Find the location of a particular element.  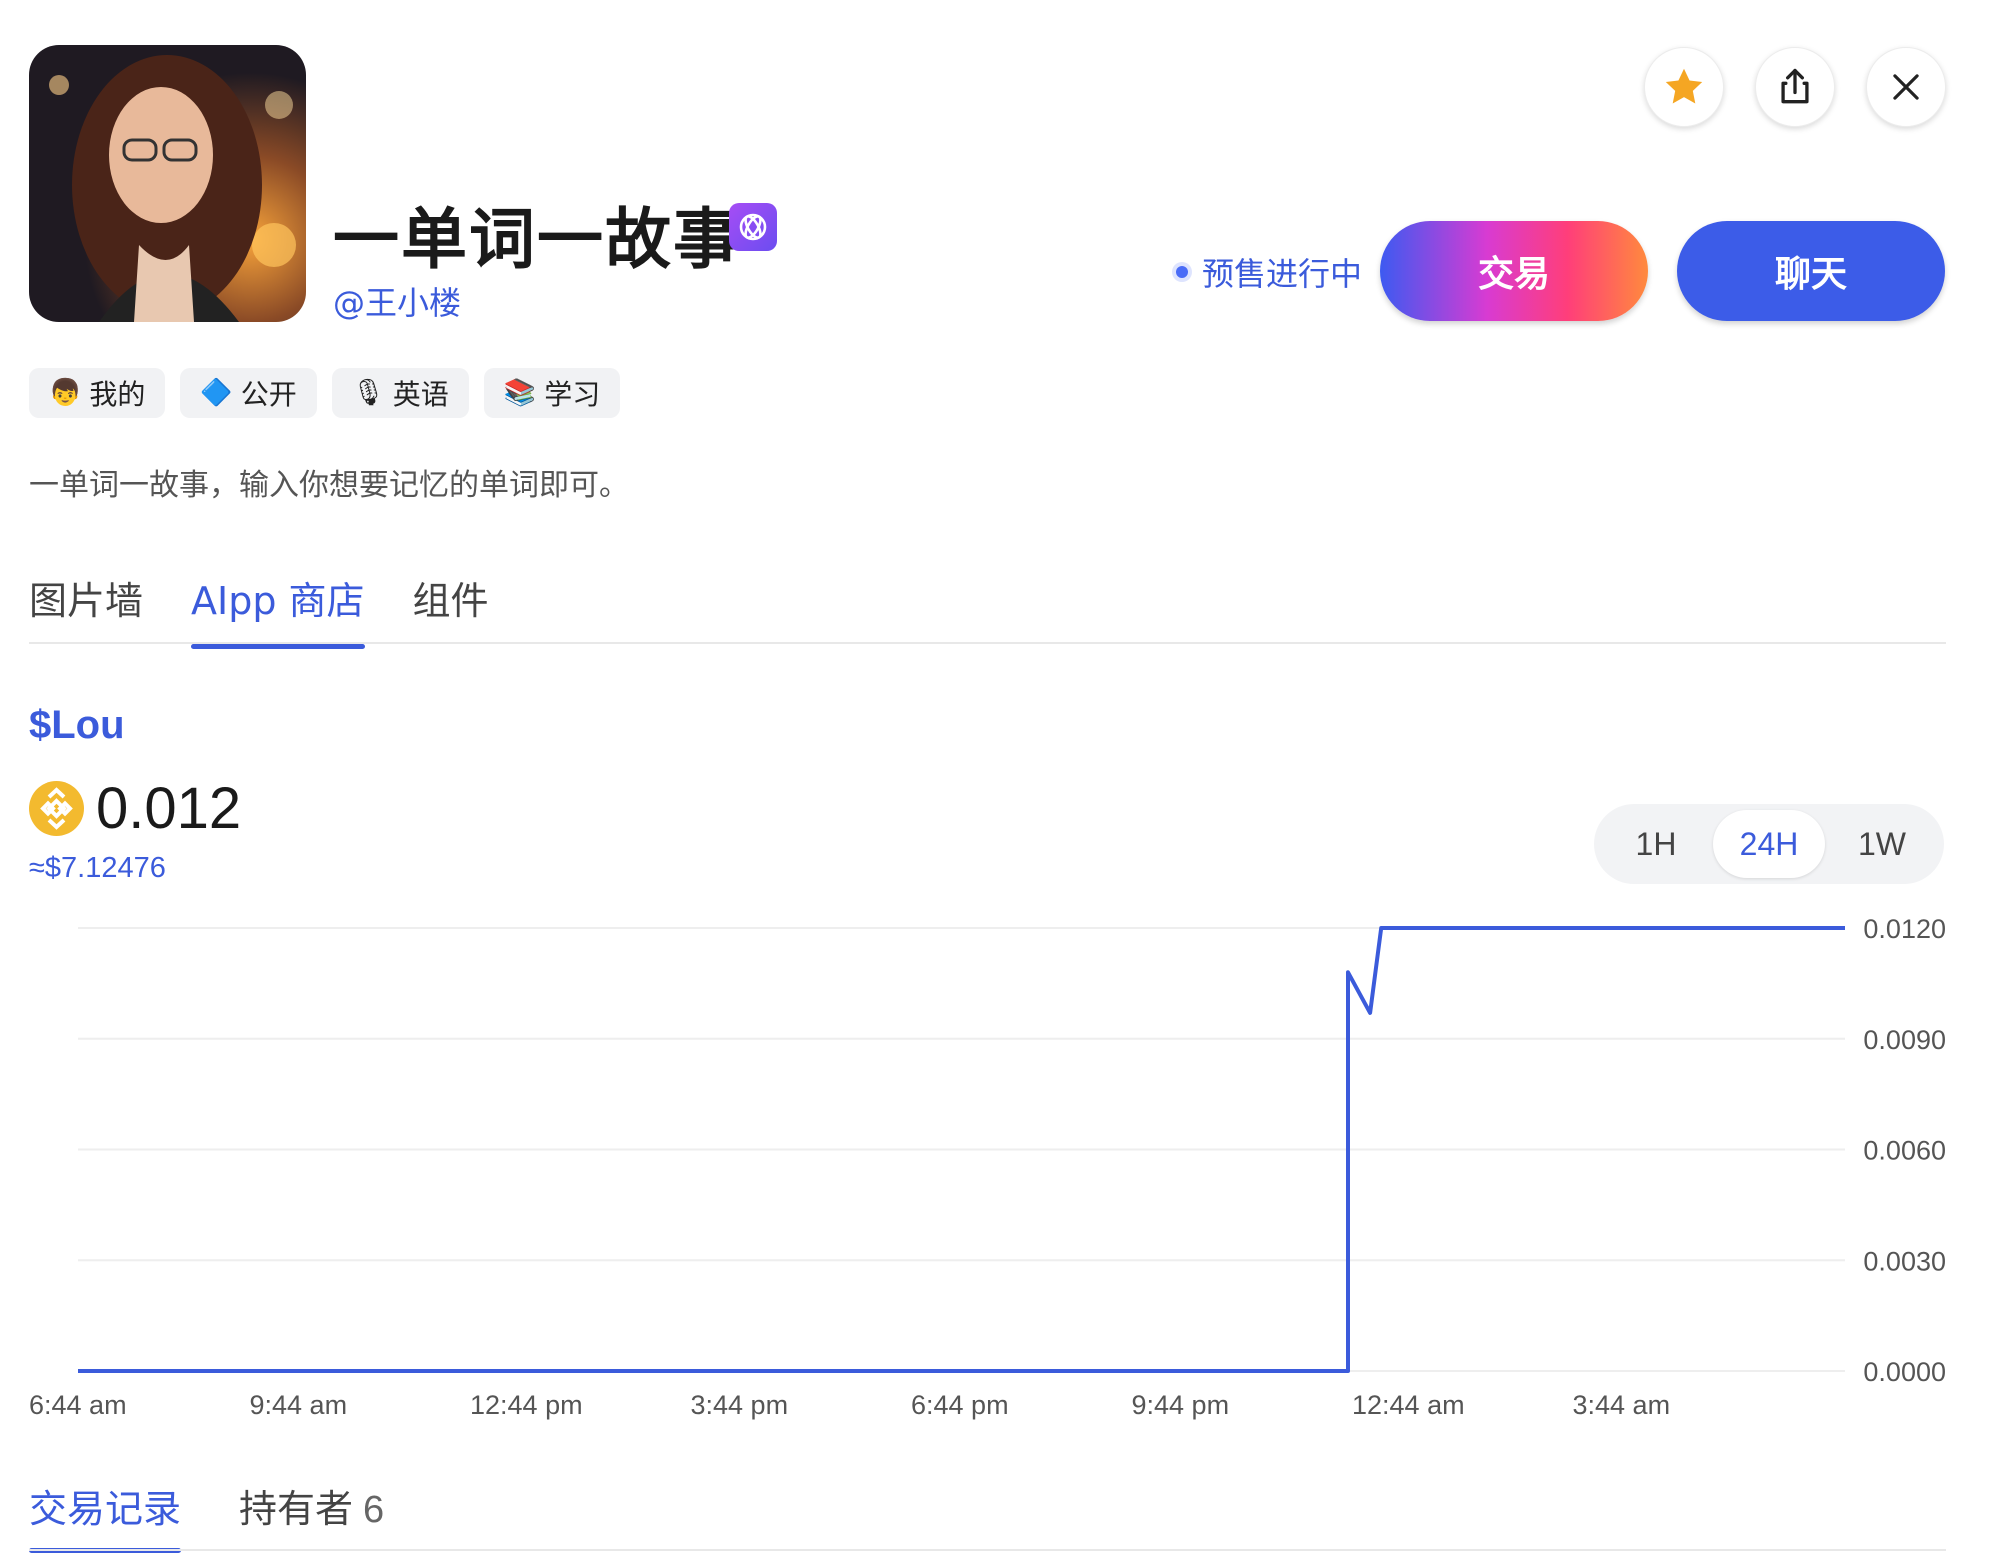

price-row: 0.012 is located at coordinates (135, 808).